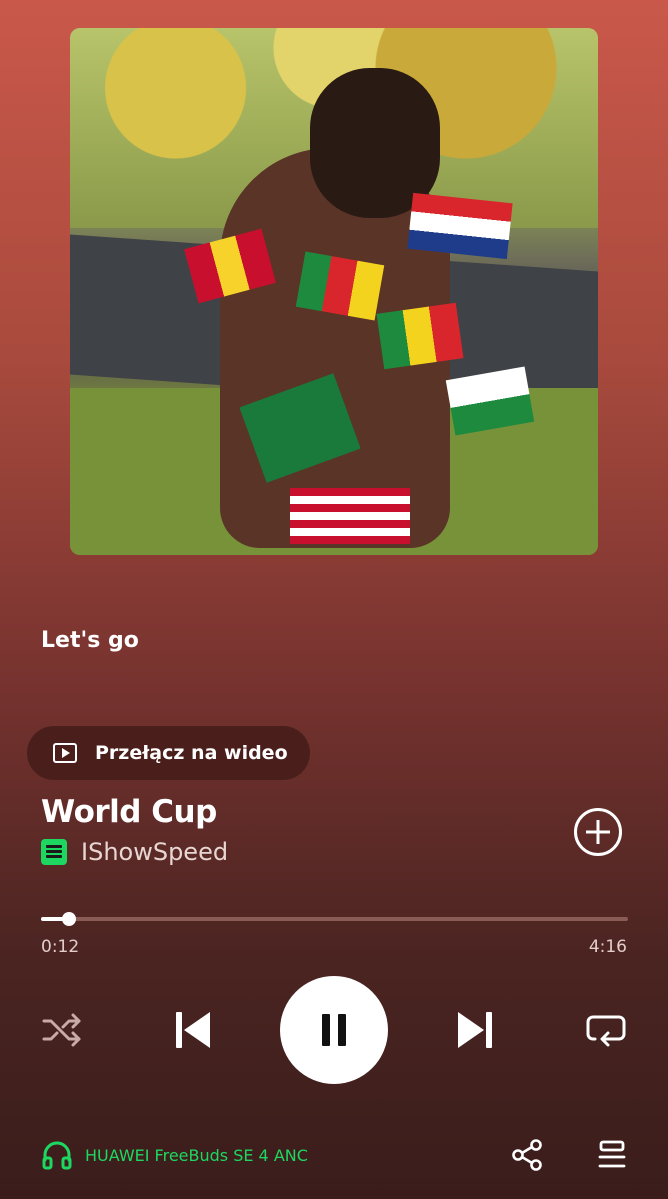 This screenshot has width=668, height=1199. What do you see at coordinates (60, 947) in the screenshot?
I see `elapsed-time: 0:12` at bounding box center [60, 947].